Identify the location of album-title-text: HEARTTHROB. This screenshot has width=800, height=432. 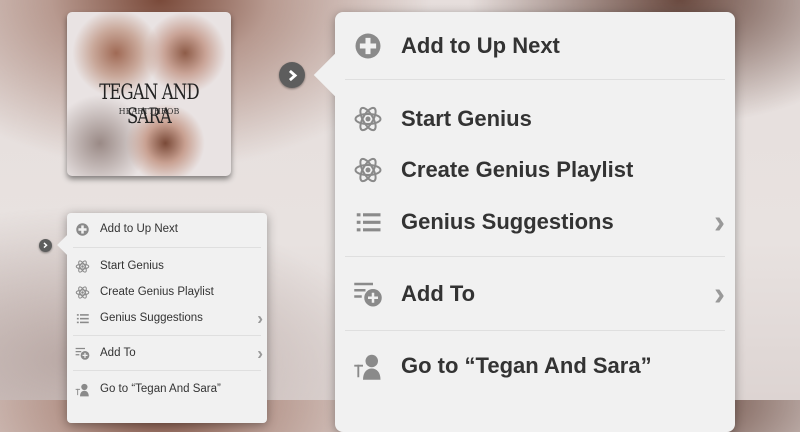
(149, 111).